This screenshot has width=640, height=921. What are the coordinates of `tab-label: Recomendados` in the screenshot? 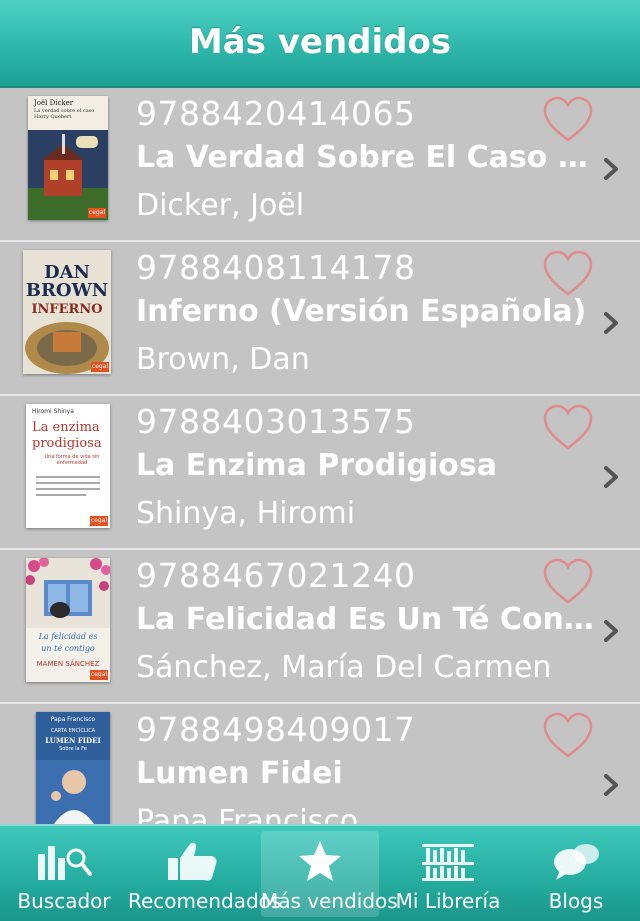 It's located at (205, 901).